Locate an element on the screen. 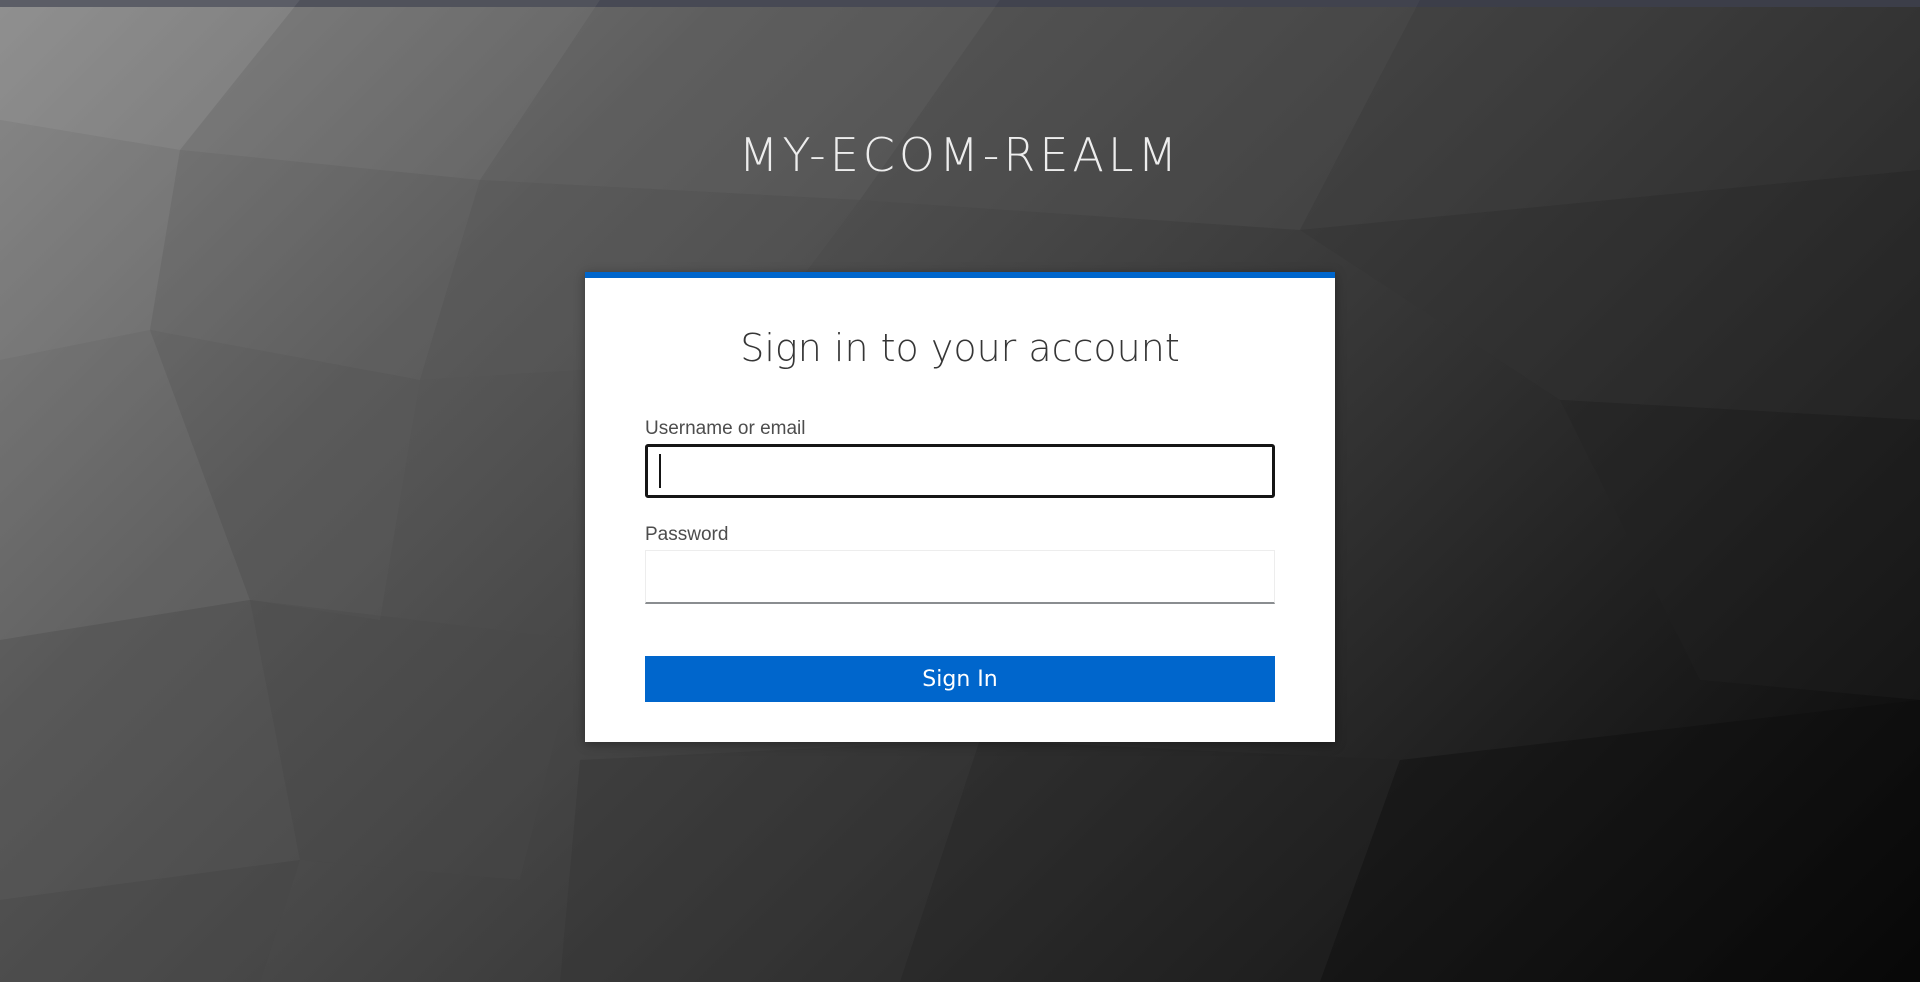 This screenshot has height=982, width=1920. sign-in-button: Sign In is located at coordinates (960, 679).